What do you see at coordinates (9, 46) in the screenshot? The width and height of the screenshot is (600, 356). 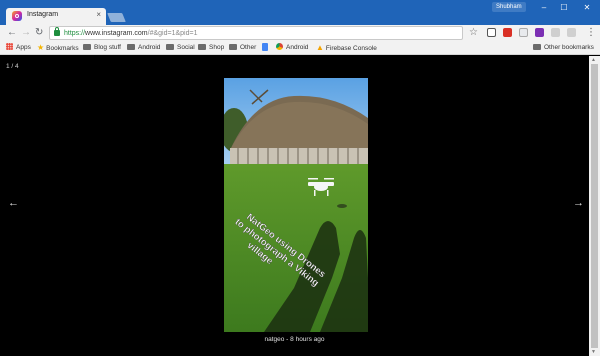 I see `apps-icon` at bounding box center [9, 46].